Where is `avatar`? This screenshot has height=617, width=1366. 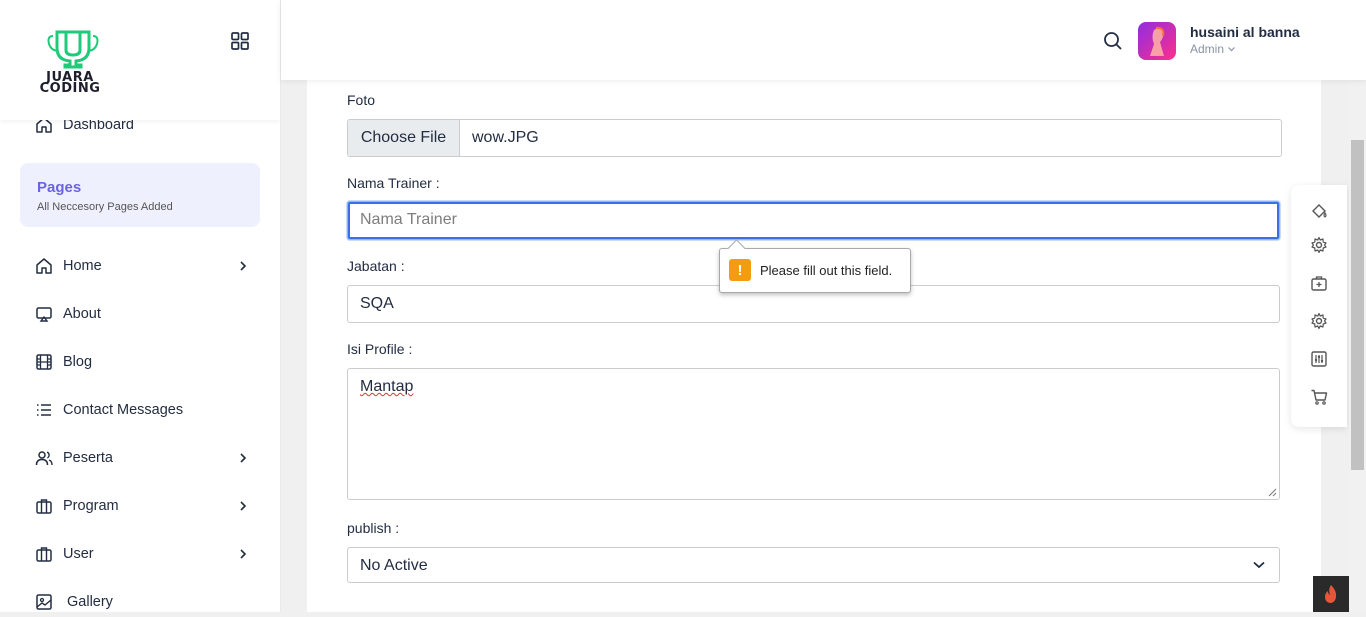 avatar is located at coordinates (1157, 41).